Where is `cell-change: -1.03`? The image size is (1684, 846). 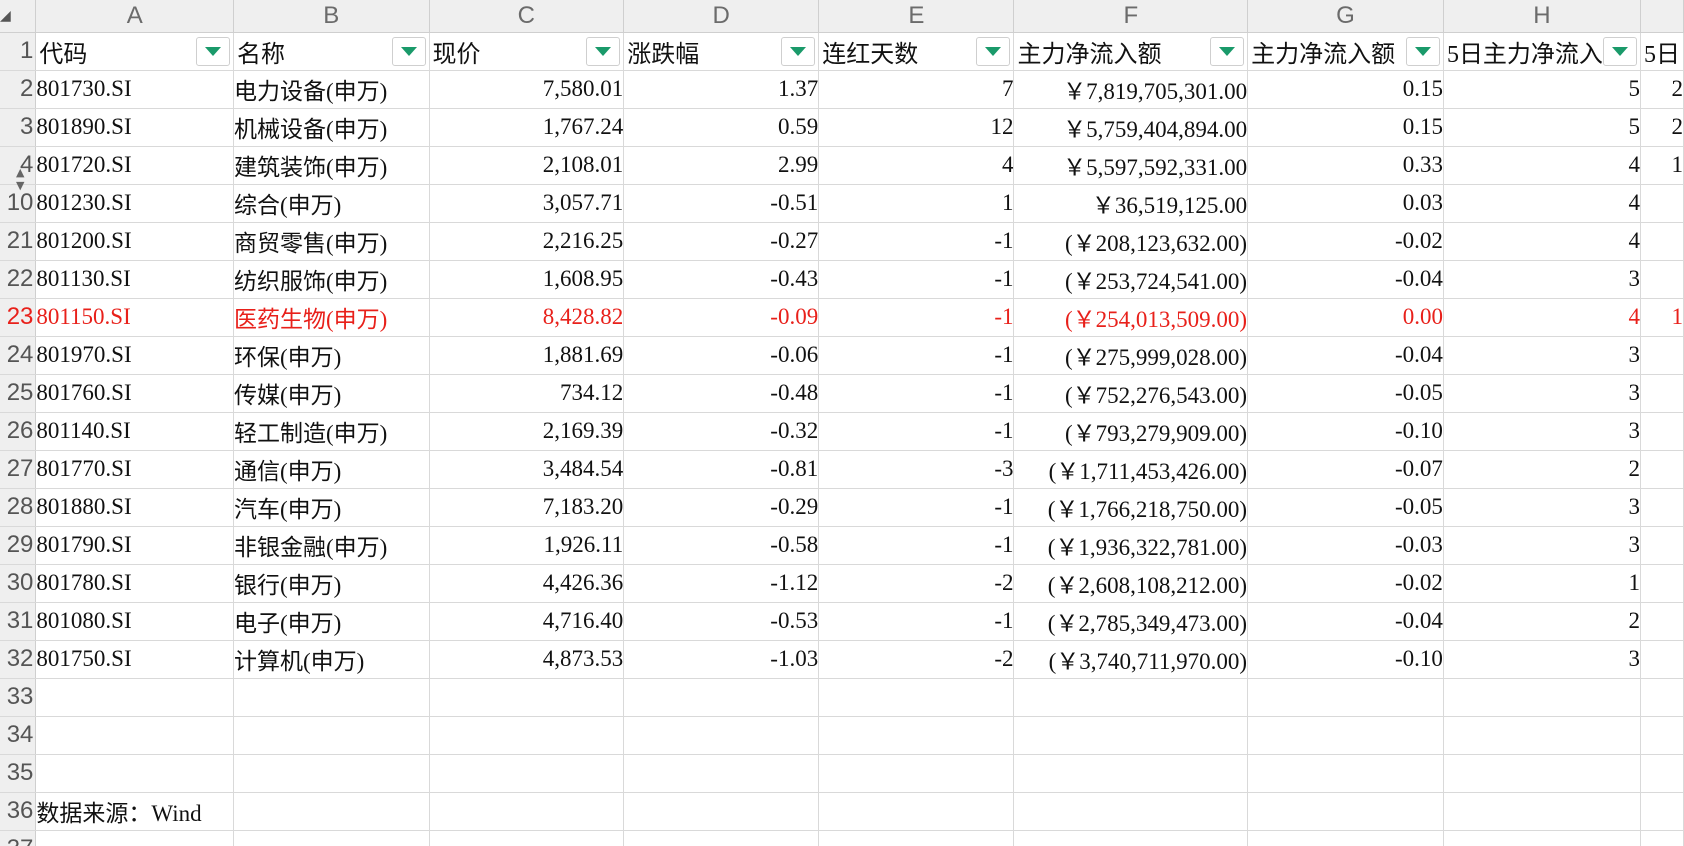
cell-change: -1.03 is located at coordinates (721, 659).